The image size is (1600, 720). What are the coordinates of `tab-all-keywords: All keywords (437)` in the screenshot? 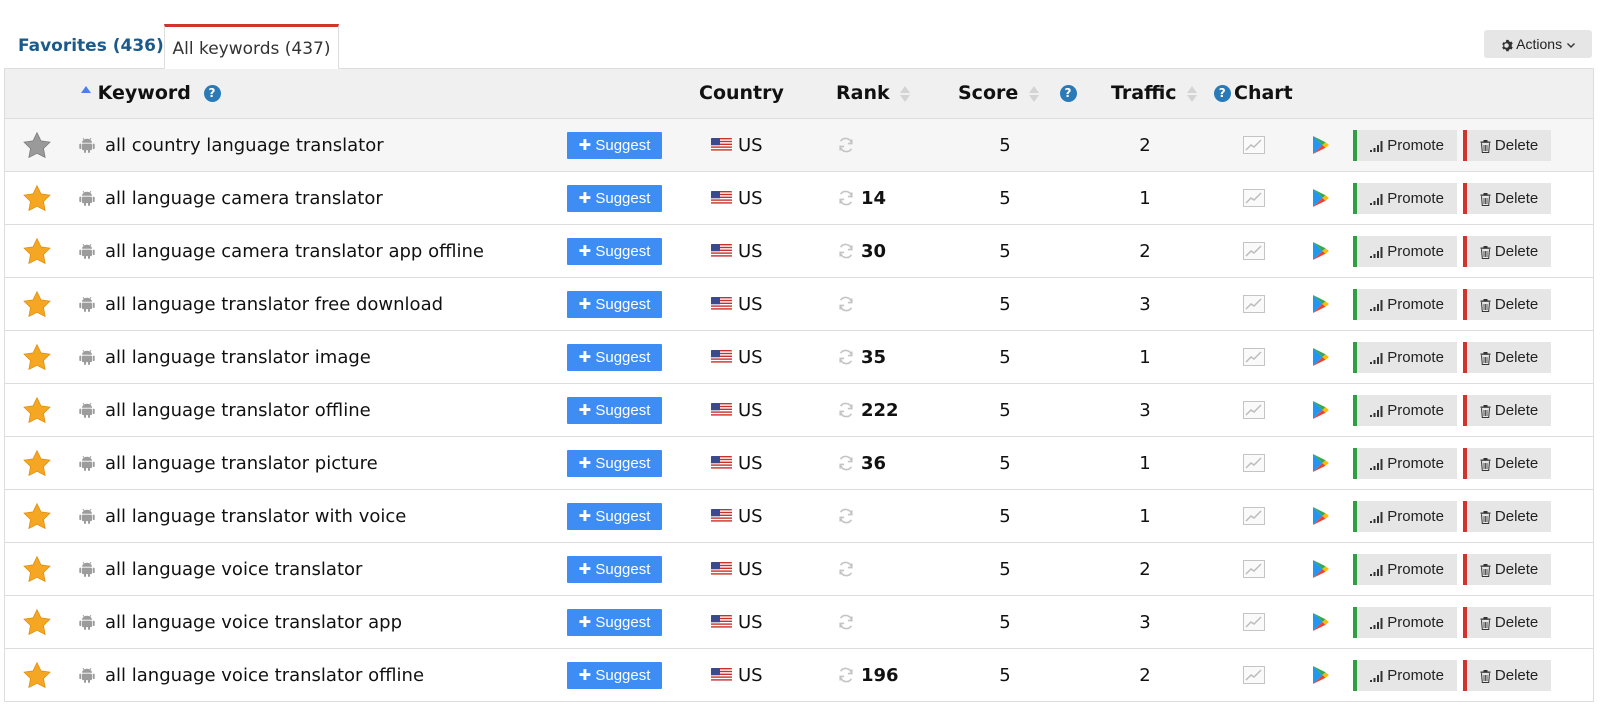 It's located at (251, 46).